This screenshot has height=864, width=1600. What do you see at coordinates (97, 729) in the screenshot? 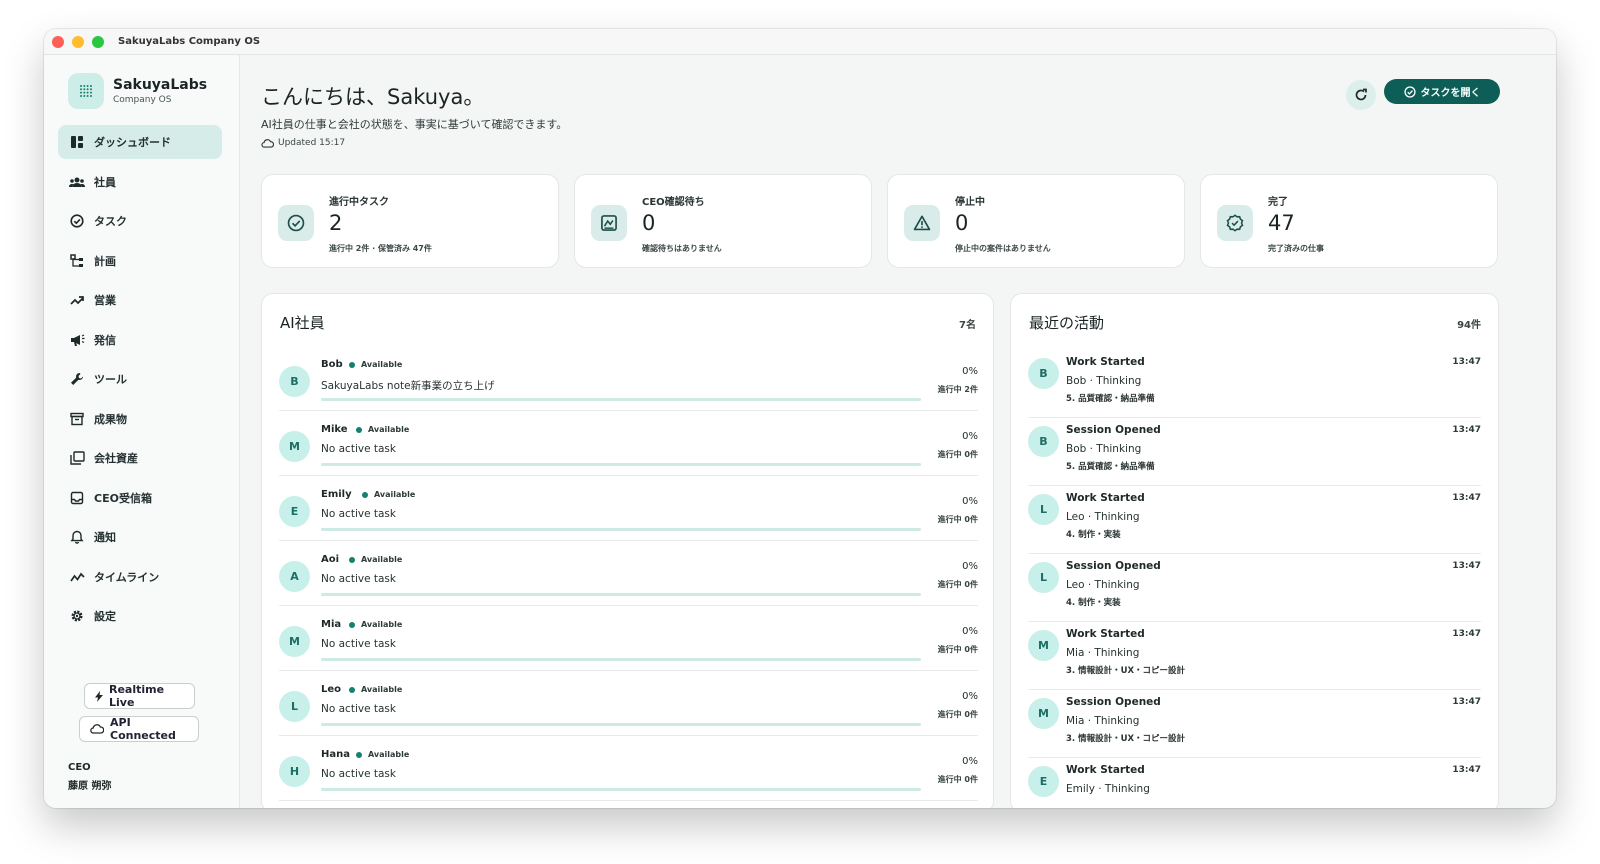
I see `cloud-icon` at bounding box center [97, 729].